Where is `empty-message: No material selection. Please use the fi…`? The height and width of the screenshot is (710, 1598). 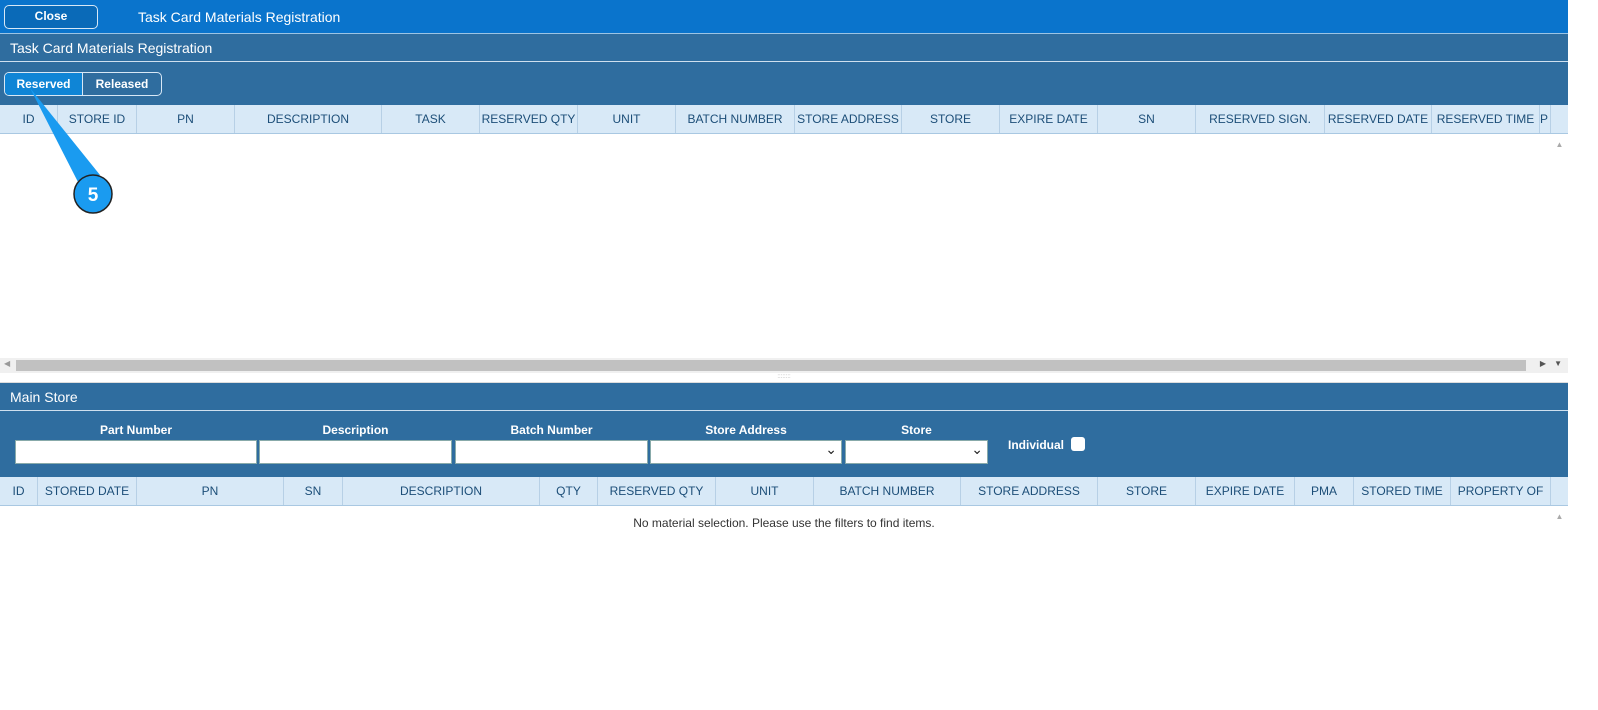
empty-message: No material selection. Please use the fi… is located at coordinates (784, 523).